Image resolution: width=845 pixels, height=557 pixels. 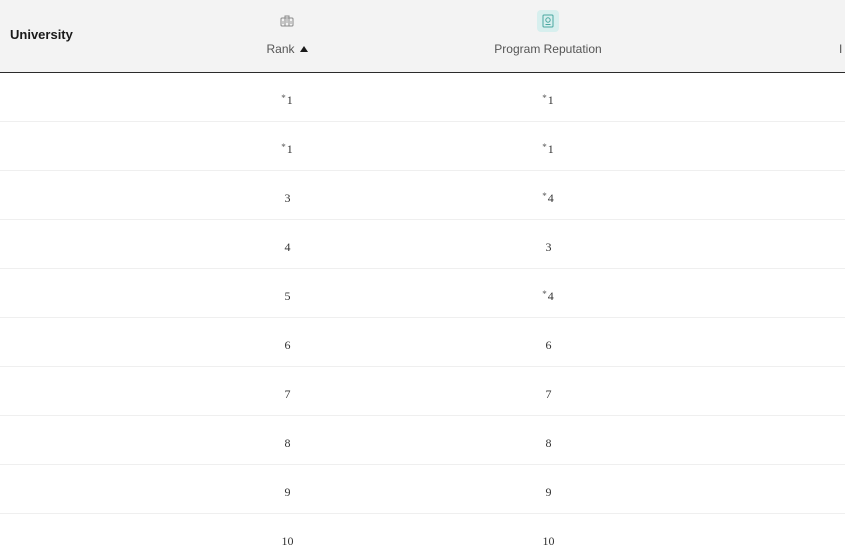 What do you see at coordinates (422, 535) in the screenshot?
I see `table-row: 10 10` at bounding box center [422, 535].